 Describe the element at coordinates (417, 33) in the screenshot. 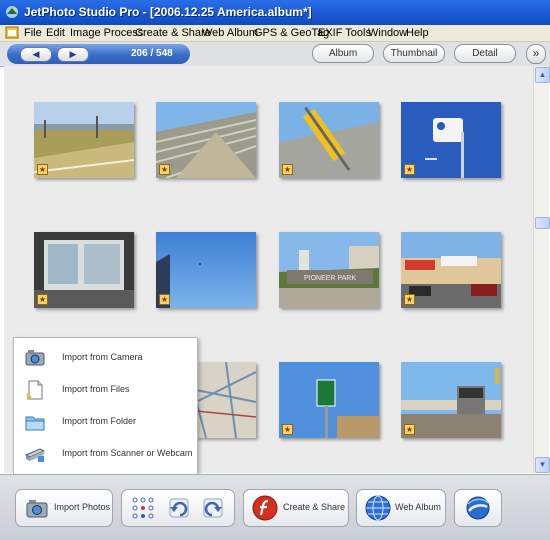

I see `menu-help: Help` at that location.